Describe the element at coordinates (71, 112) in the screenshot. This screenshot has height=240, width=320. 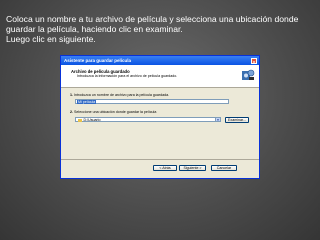
I see `step-2-number: 2.` at that location.